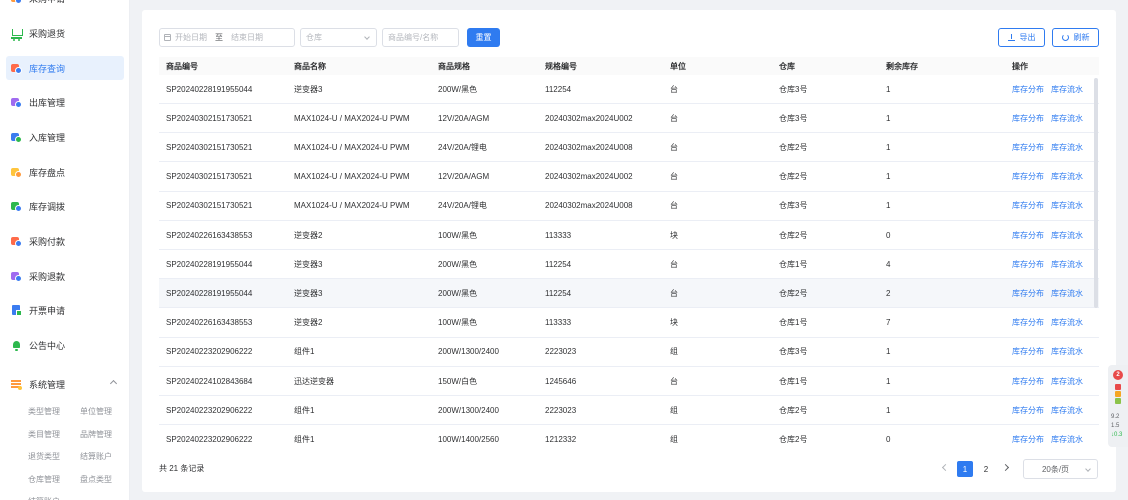 This screenshot has height=500, width=1128. What do you see at coordinates (47, 276) in the screenshot?
I see `sidebar-item-label: 采购退款` at bounding box center [47, 276].